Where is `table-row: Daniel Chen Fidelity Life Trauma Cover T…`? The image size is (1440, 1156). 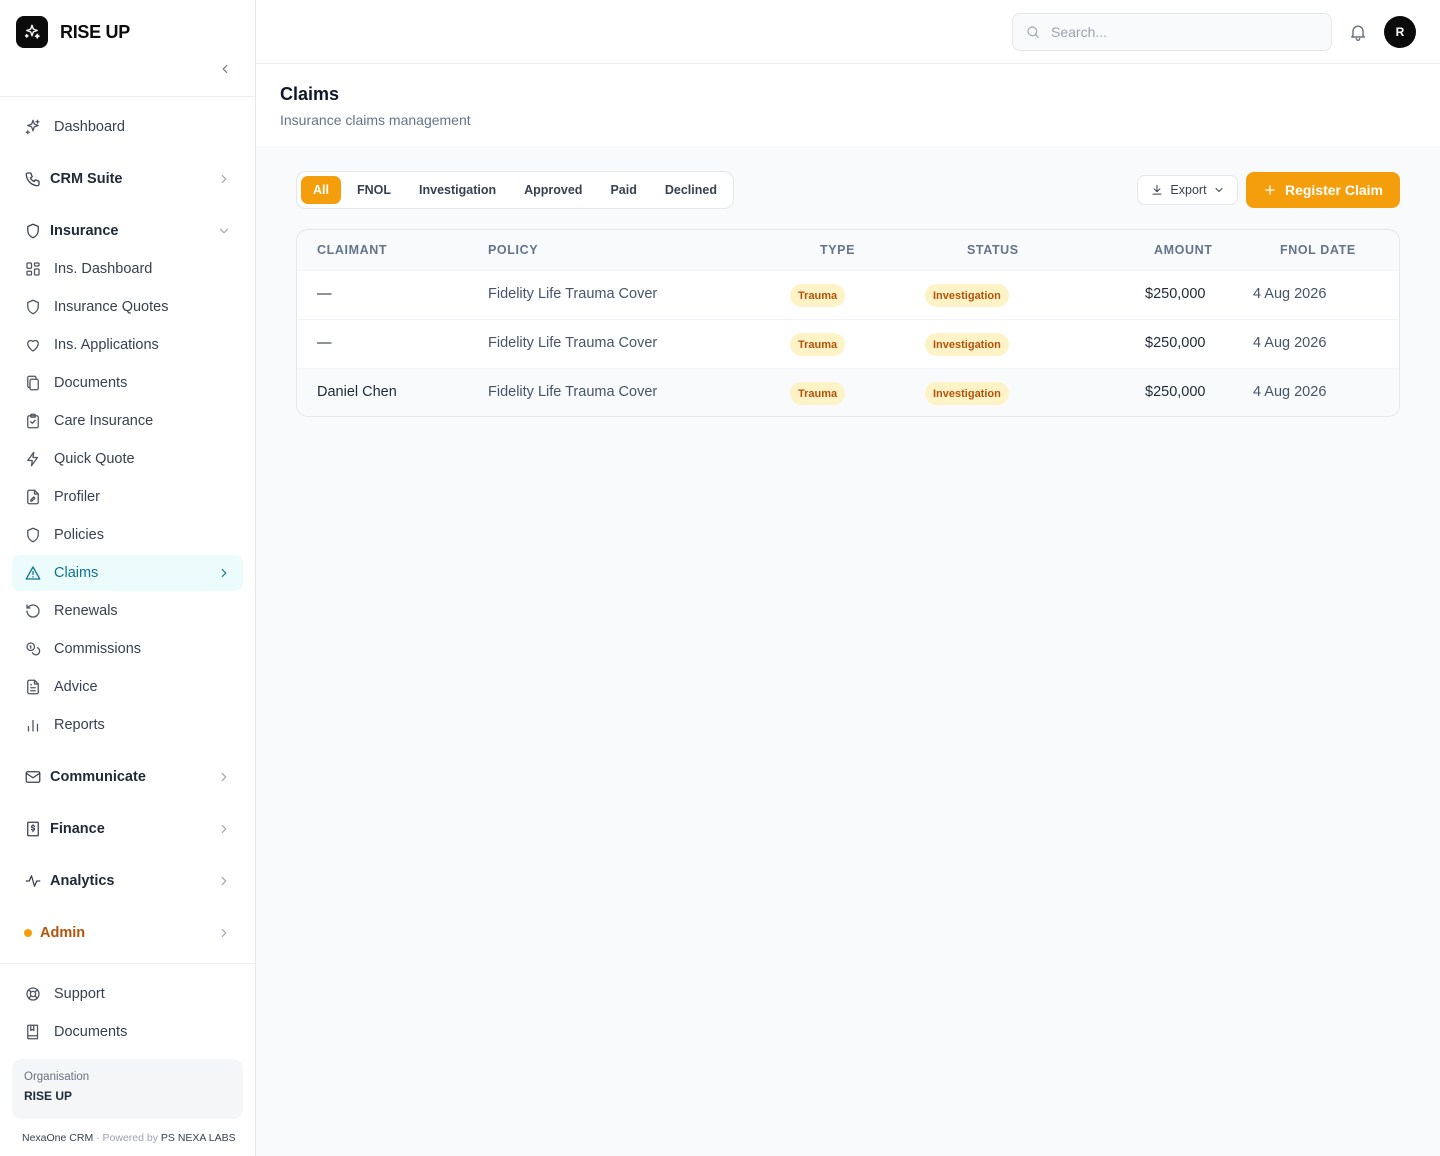 table-row: Daniel Chen Fidelity Life Trauma Cover T… is located at coordinates (848, 392).